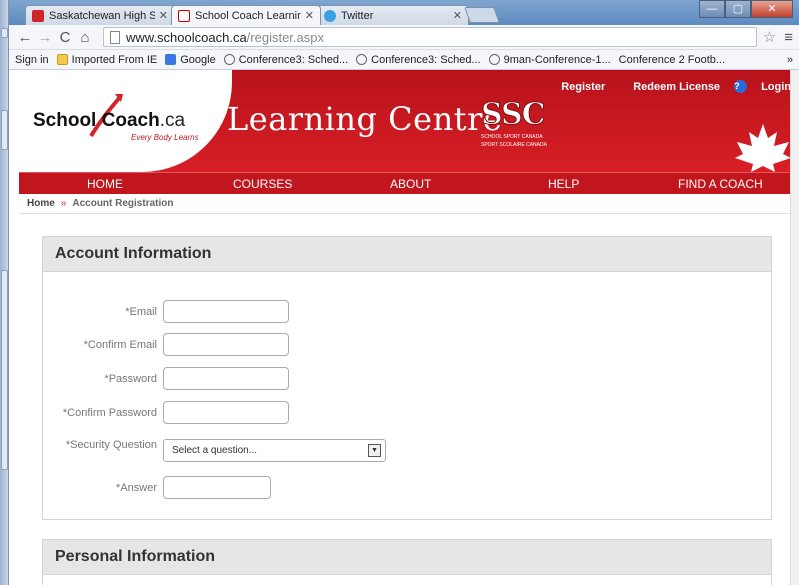  I want to click on forward-icon: →, so click(45, 37).